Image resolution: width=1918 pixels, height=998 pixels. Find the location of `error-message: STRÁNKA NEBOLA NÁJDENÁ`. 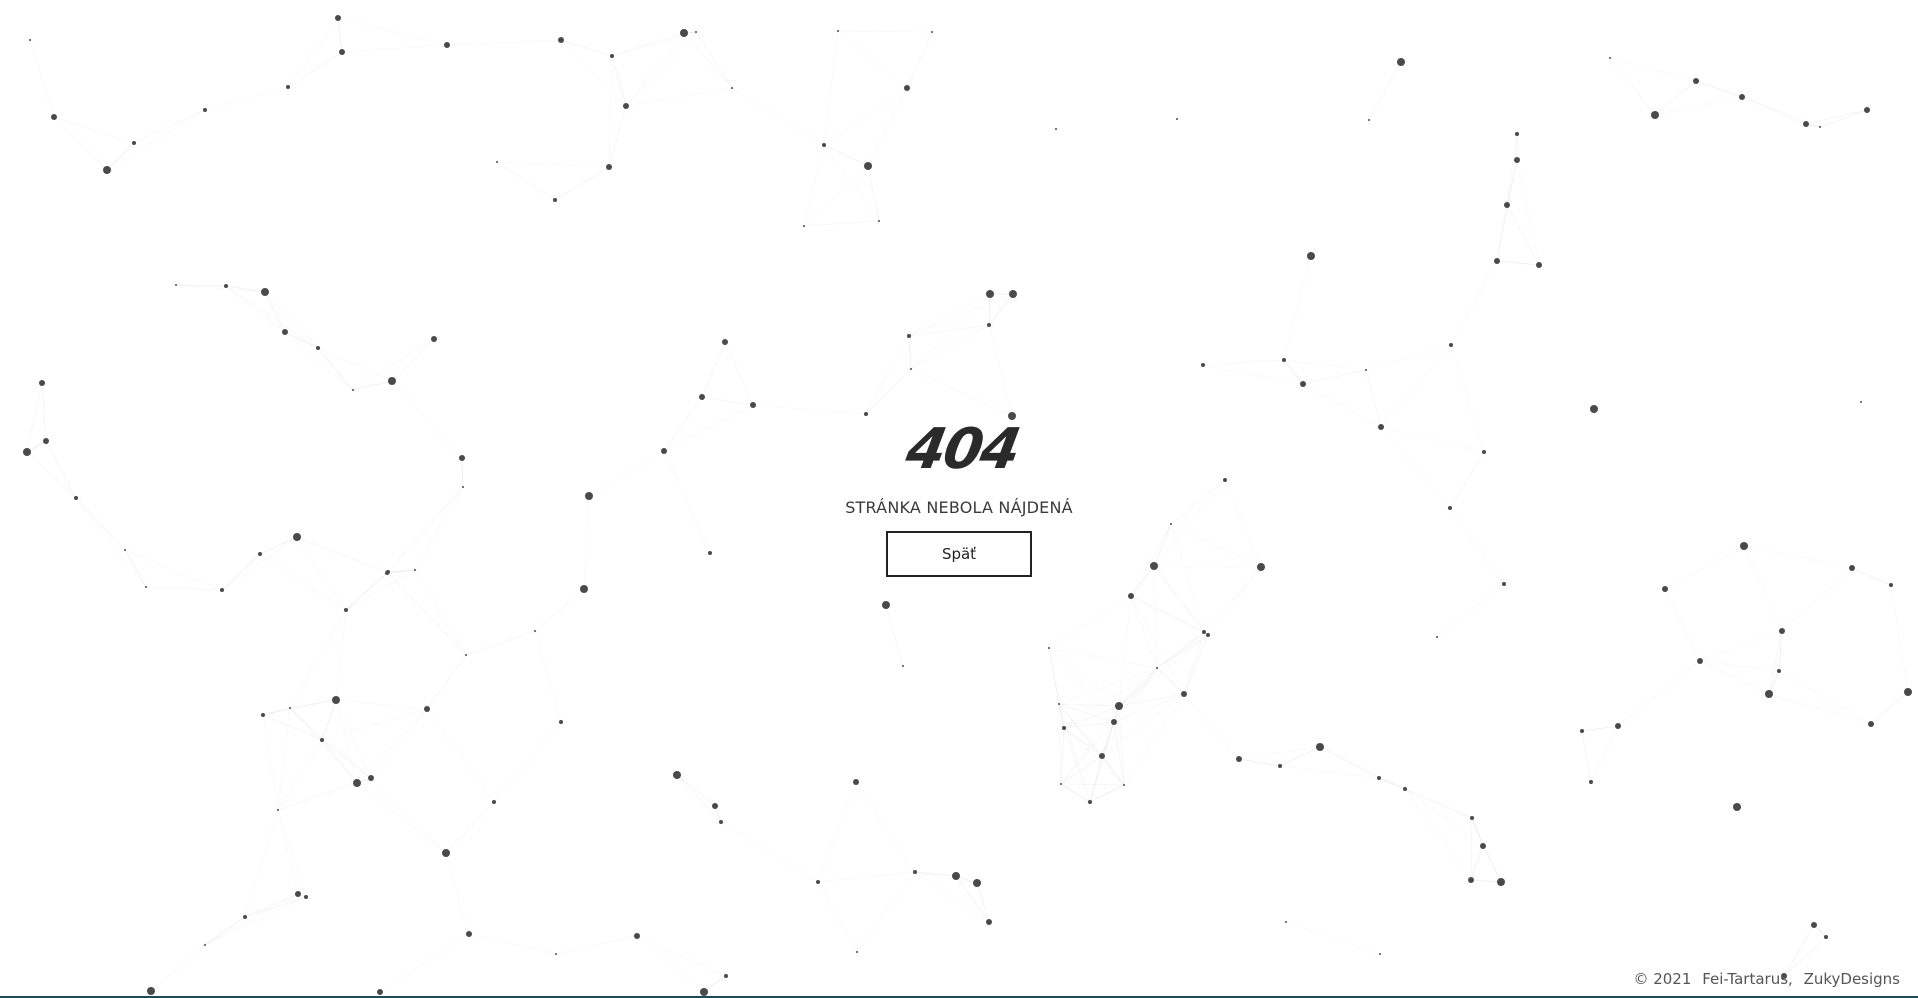

error-message: STRÁNKA NEBOLA NÁJDENÁ is located at coordinates (959, 507).